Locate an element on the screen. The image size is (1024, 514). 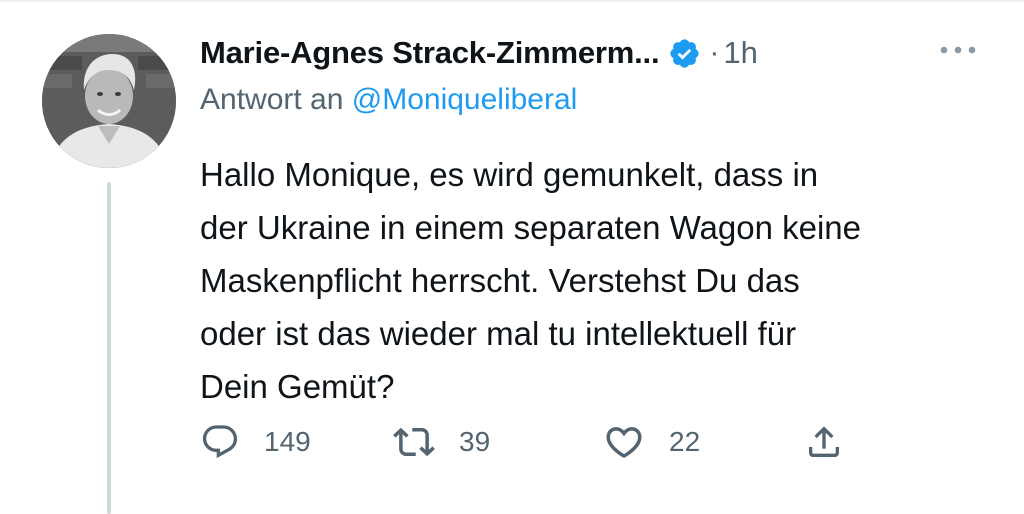
reply-prefix: Antwort an is located at coordinates (276, 99).